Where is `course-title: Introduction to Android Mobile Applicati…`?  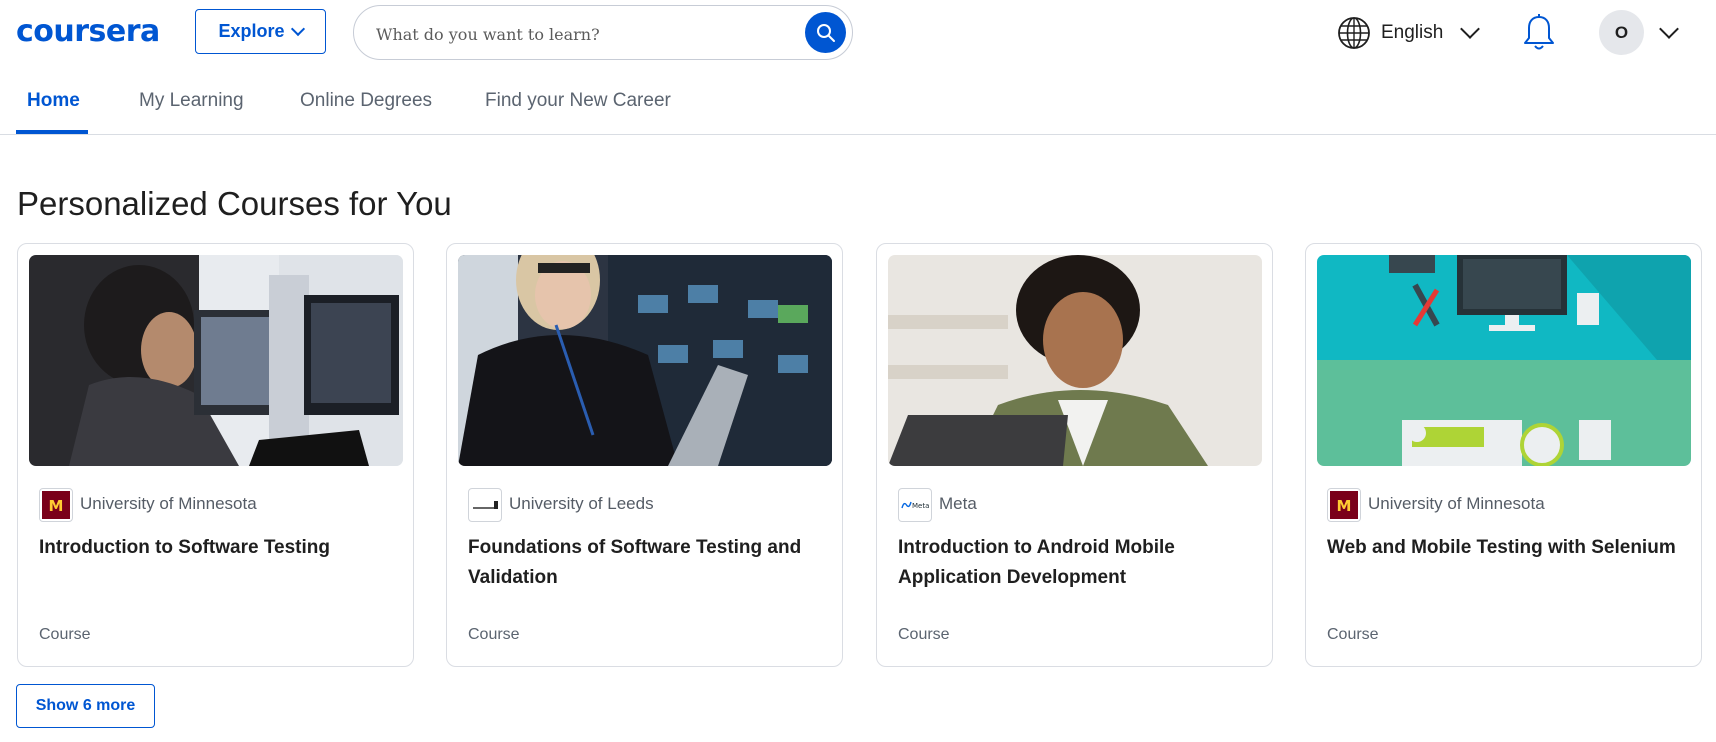
course-title: Introduction to Android Mobile Applicati… is located at coordinates (1073, 563).